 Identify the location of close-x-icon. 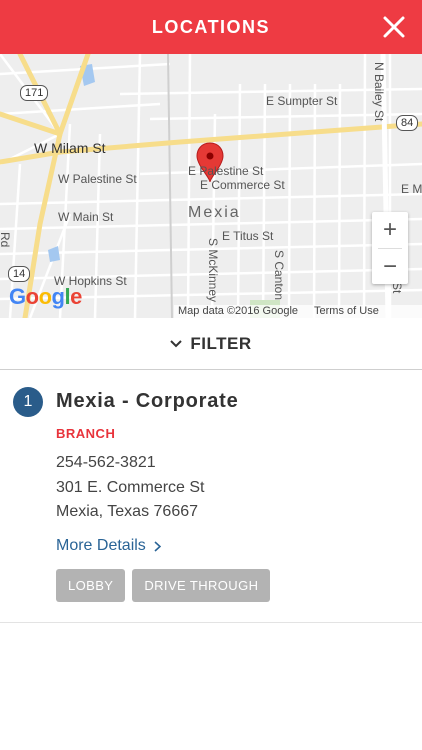
(394, 27).